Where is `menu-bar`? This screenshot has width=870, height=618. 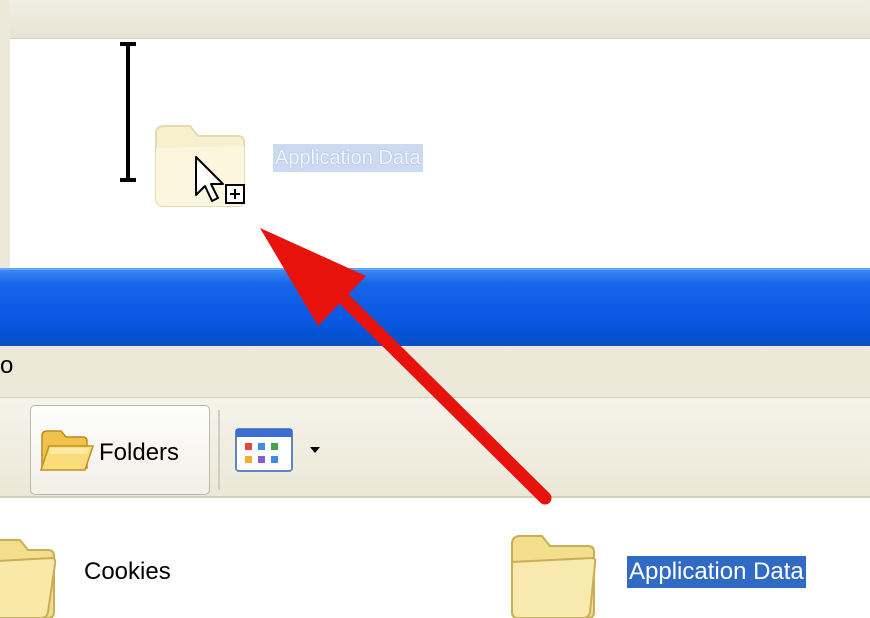 menu-bar is located at coordinates (435, 372).